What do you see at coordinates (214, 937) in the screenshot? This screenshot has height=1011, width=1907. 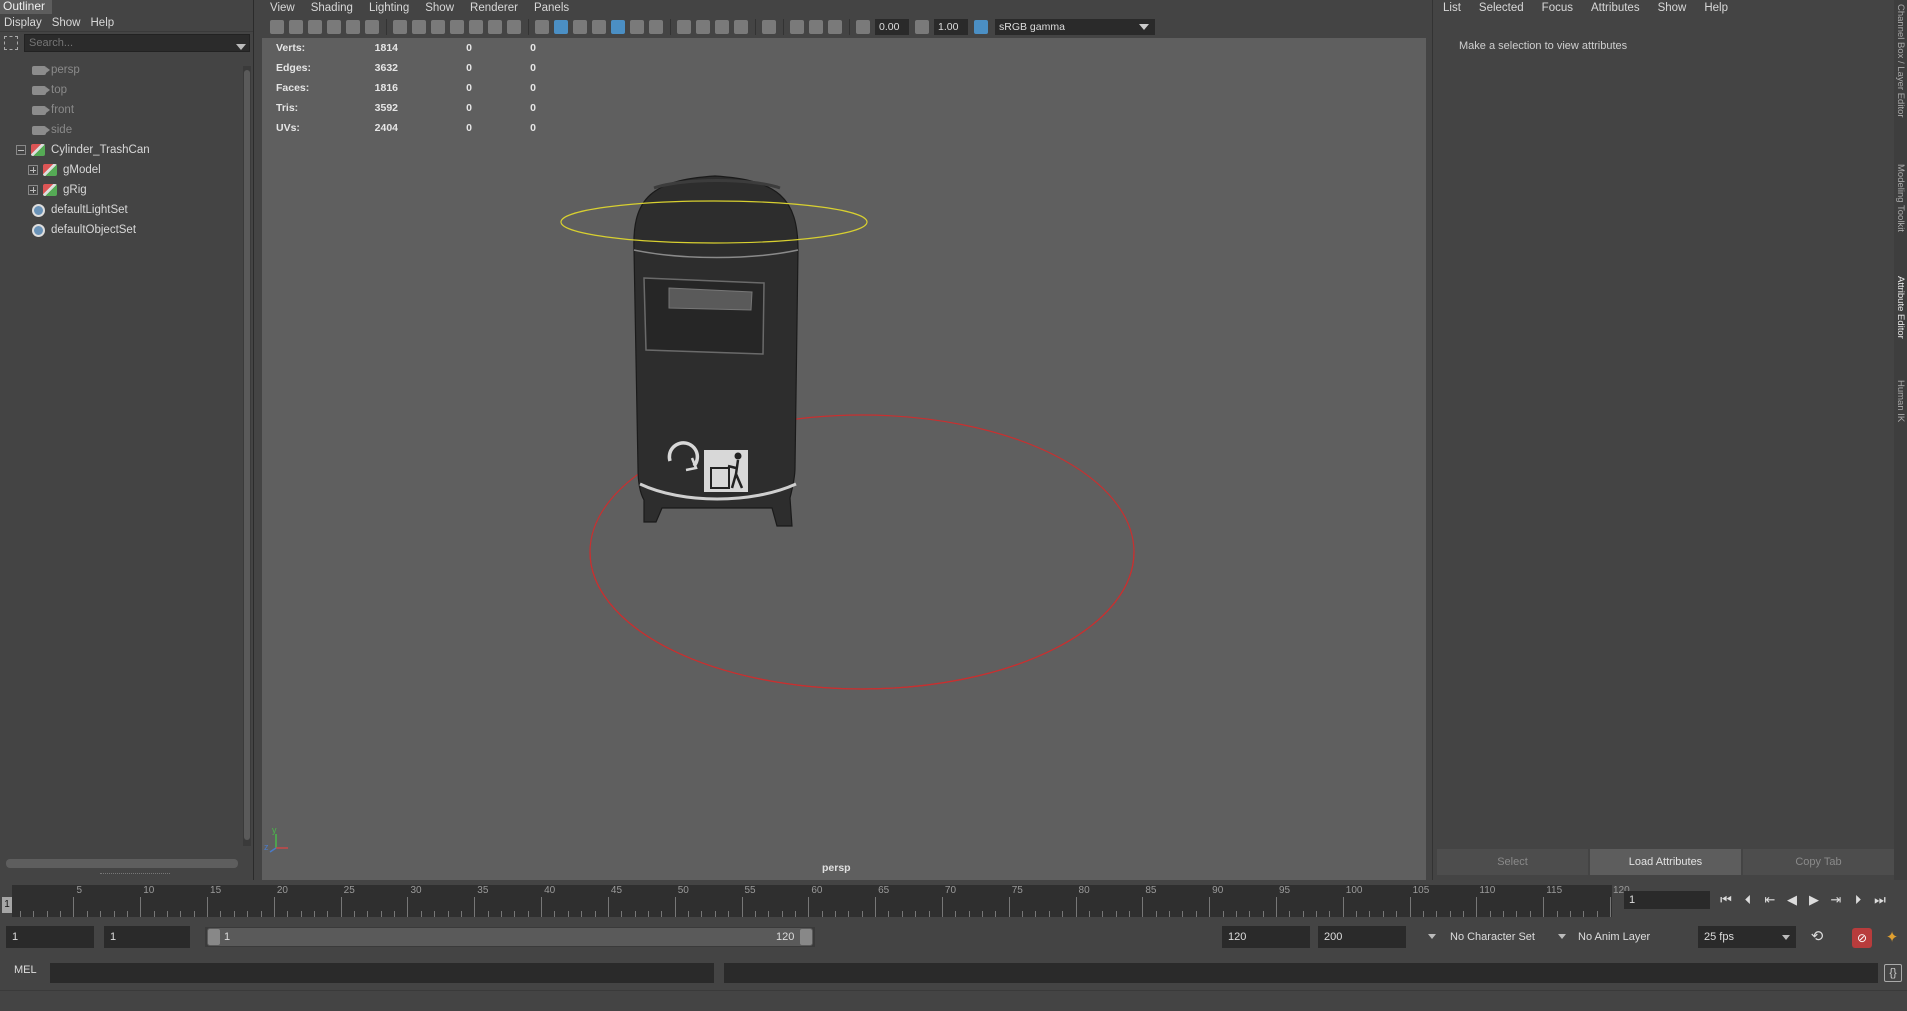 I see `range-start-handle` at bounding box center [214, 937].